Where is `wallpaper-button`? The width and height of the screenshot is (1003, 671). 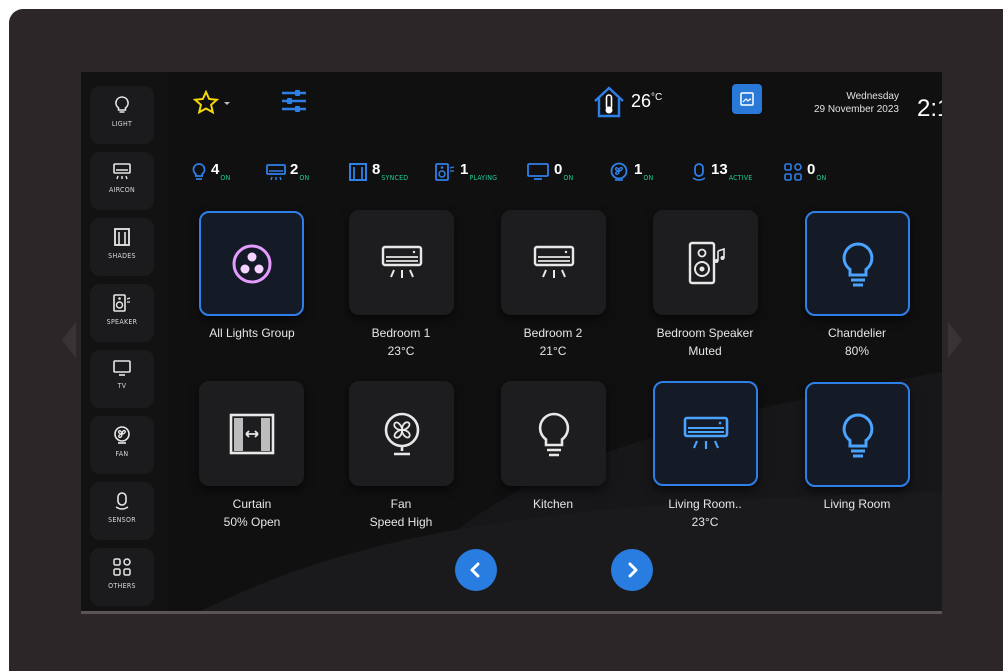
wallpaper-button is located at coordinates (747, 99).